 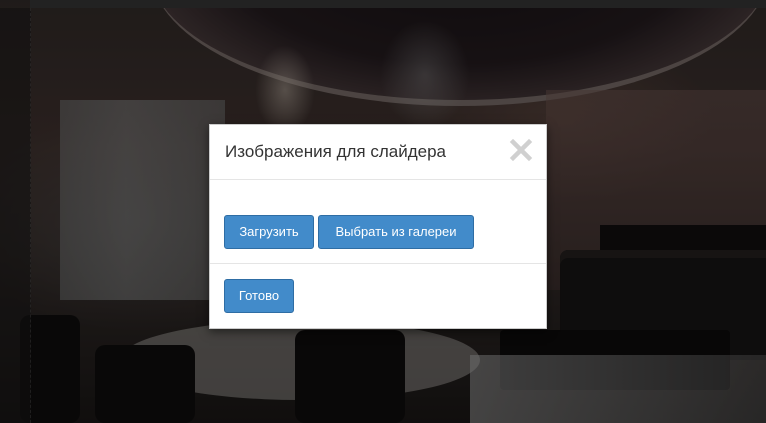 What do you see at coordinates (269, 232) in the screenshot?
I see `upload-button: Загрузить` at bounding box center [269, 232].